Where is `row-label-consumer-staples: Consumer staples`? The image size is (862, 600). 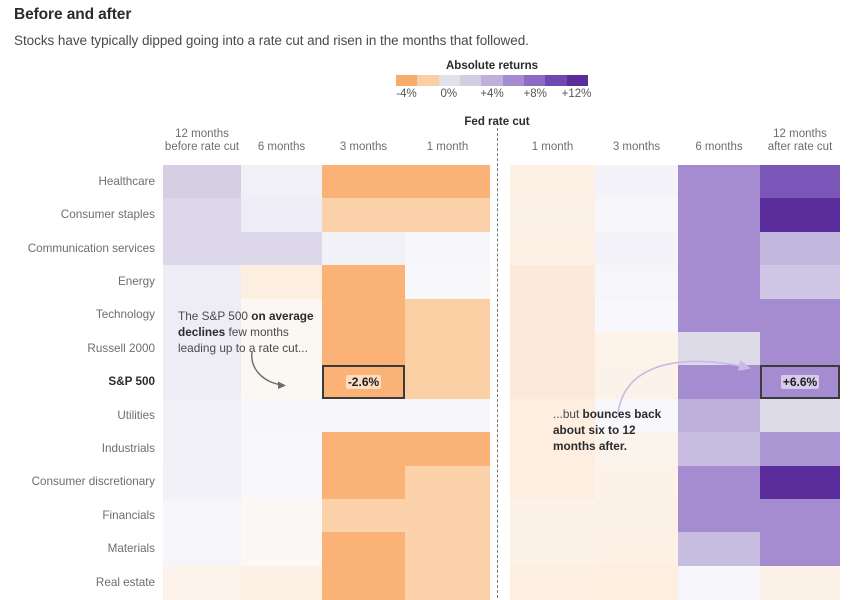
row-label-consumer-staples: Consumer staples is located at coordinates (107, 215).